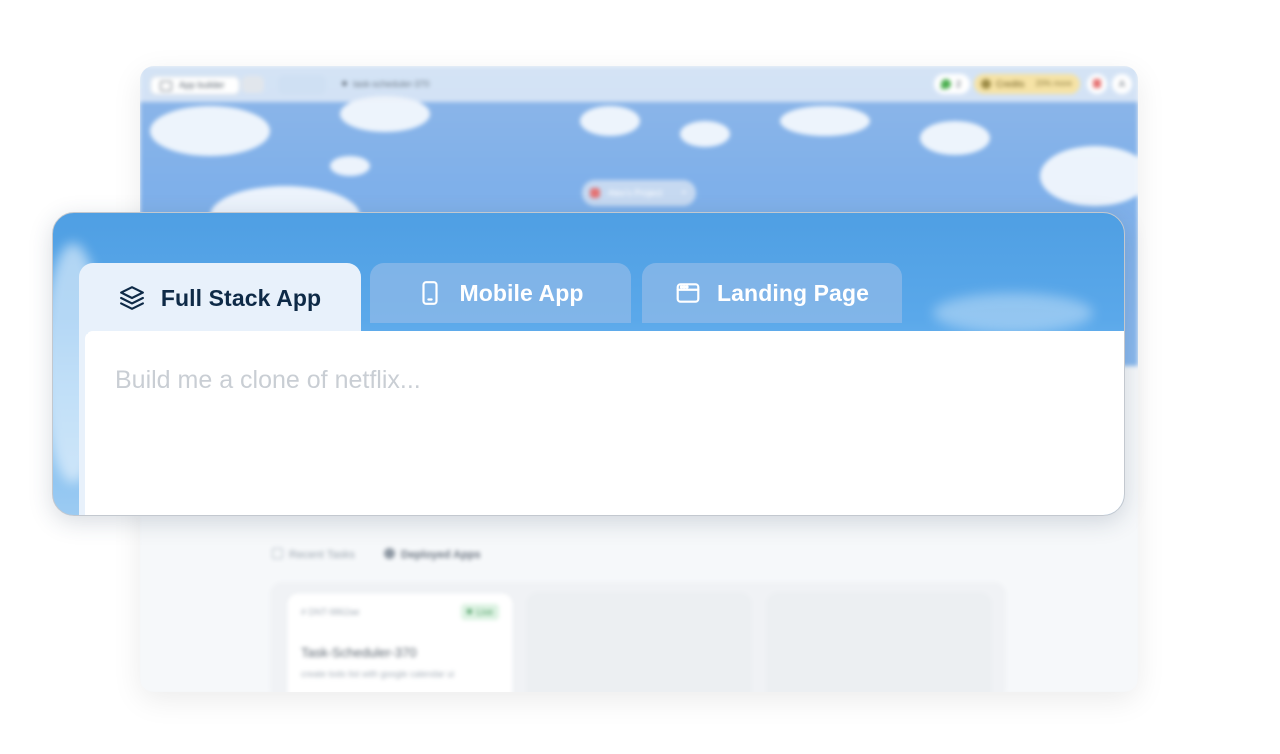 This screenshot has width=1280, height=754. What do you see at coordinates (430, 293) in the screenshot?
I see `mobile-phone-icon` at bounding box center [430, 293].